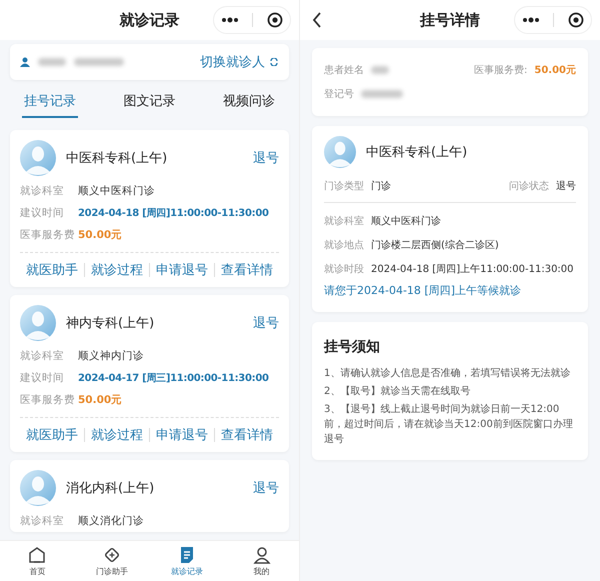 The height and width of the screenshot is (581, 600). Describe the element at coordinates (501, 70) in the screenshot. I see `field-label: 医事服务费:` at that location.